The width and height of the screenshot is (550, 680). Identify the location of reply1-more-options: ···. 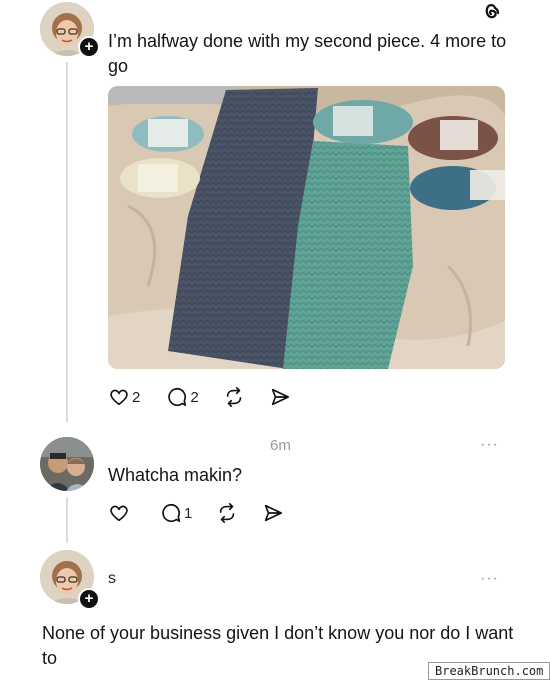
(489, 445).